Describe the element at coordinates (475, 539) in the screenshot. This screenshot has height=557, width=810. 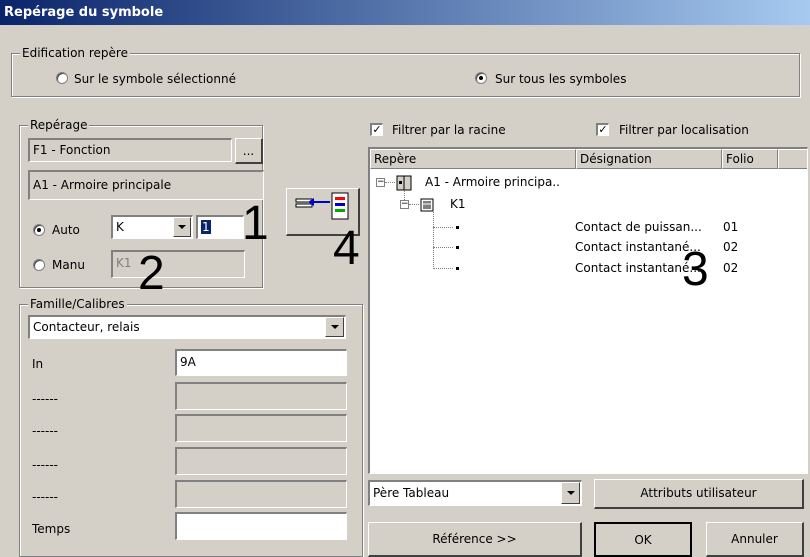
I see `reference-button: Référence >>` at that location.